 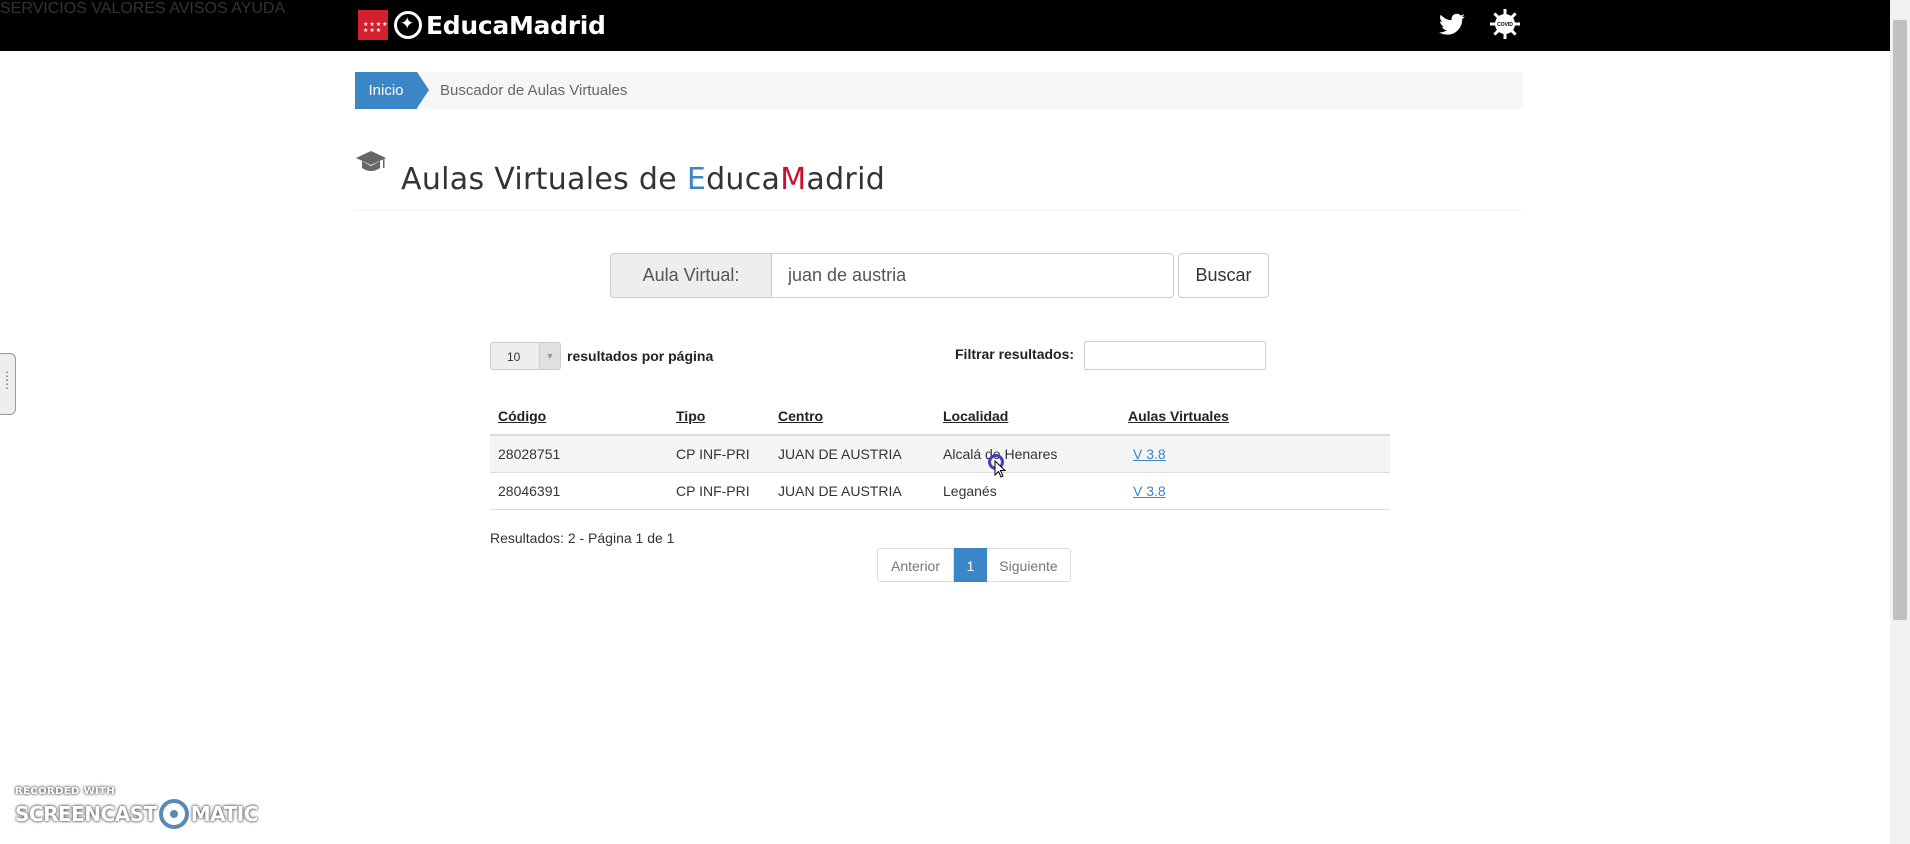 What do you see at coordinates (198, 8) in the screenshot?
I see `nav-avisos: AVISOS` at bounding box center [198, 8].